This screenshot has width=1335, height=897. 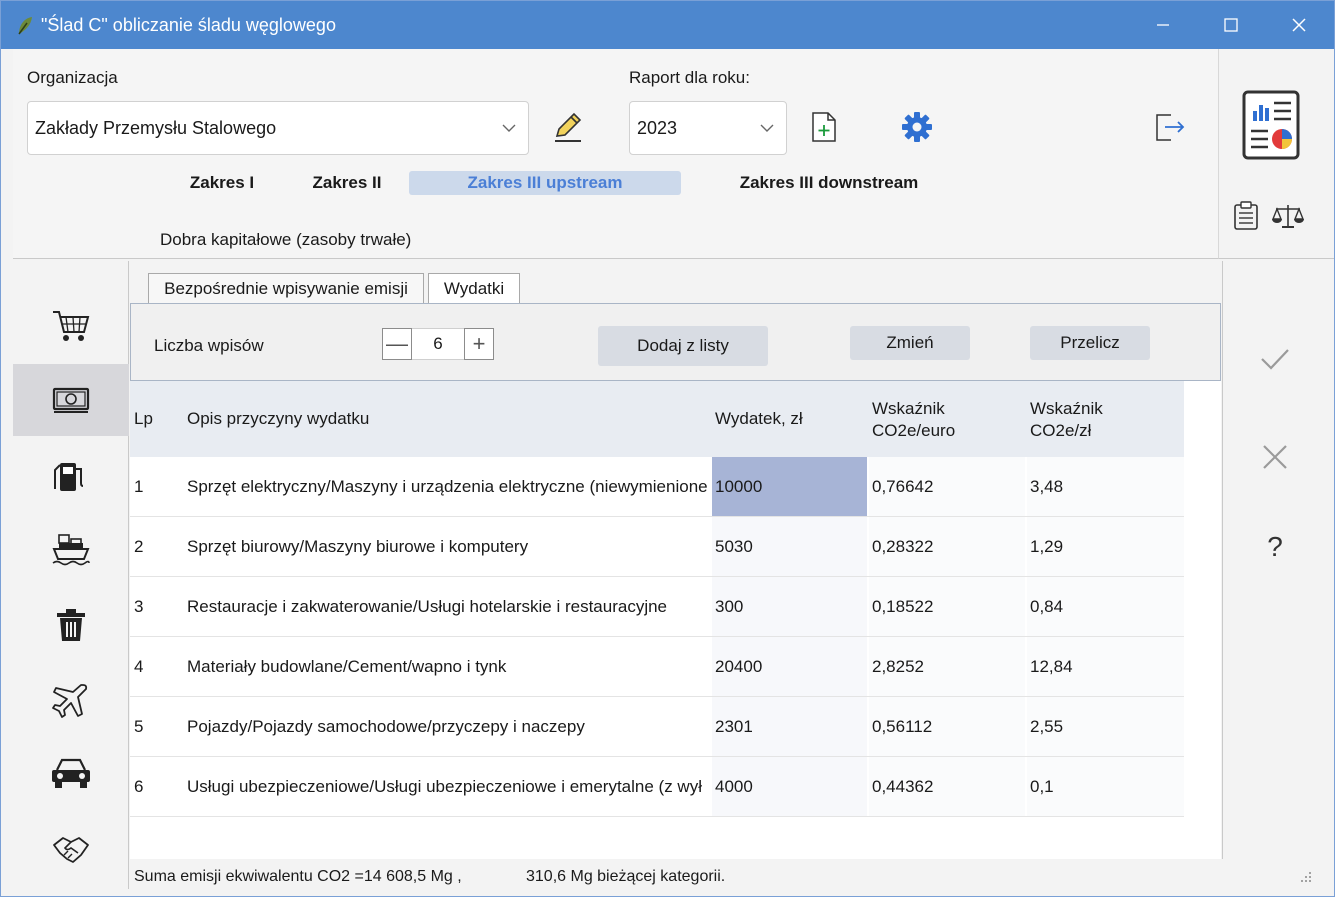 What do you see at coordinates (156, 128) in the screenshot?
I see `organization-value: Zakłady Przemysłu Stalowego` at bounding box center [156, 128].